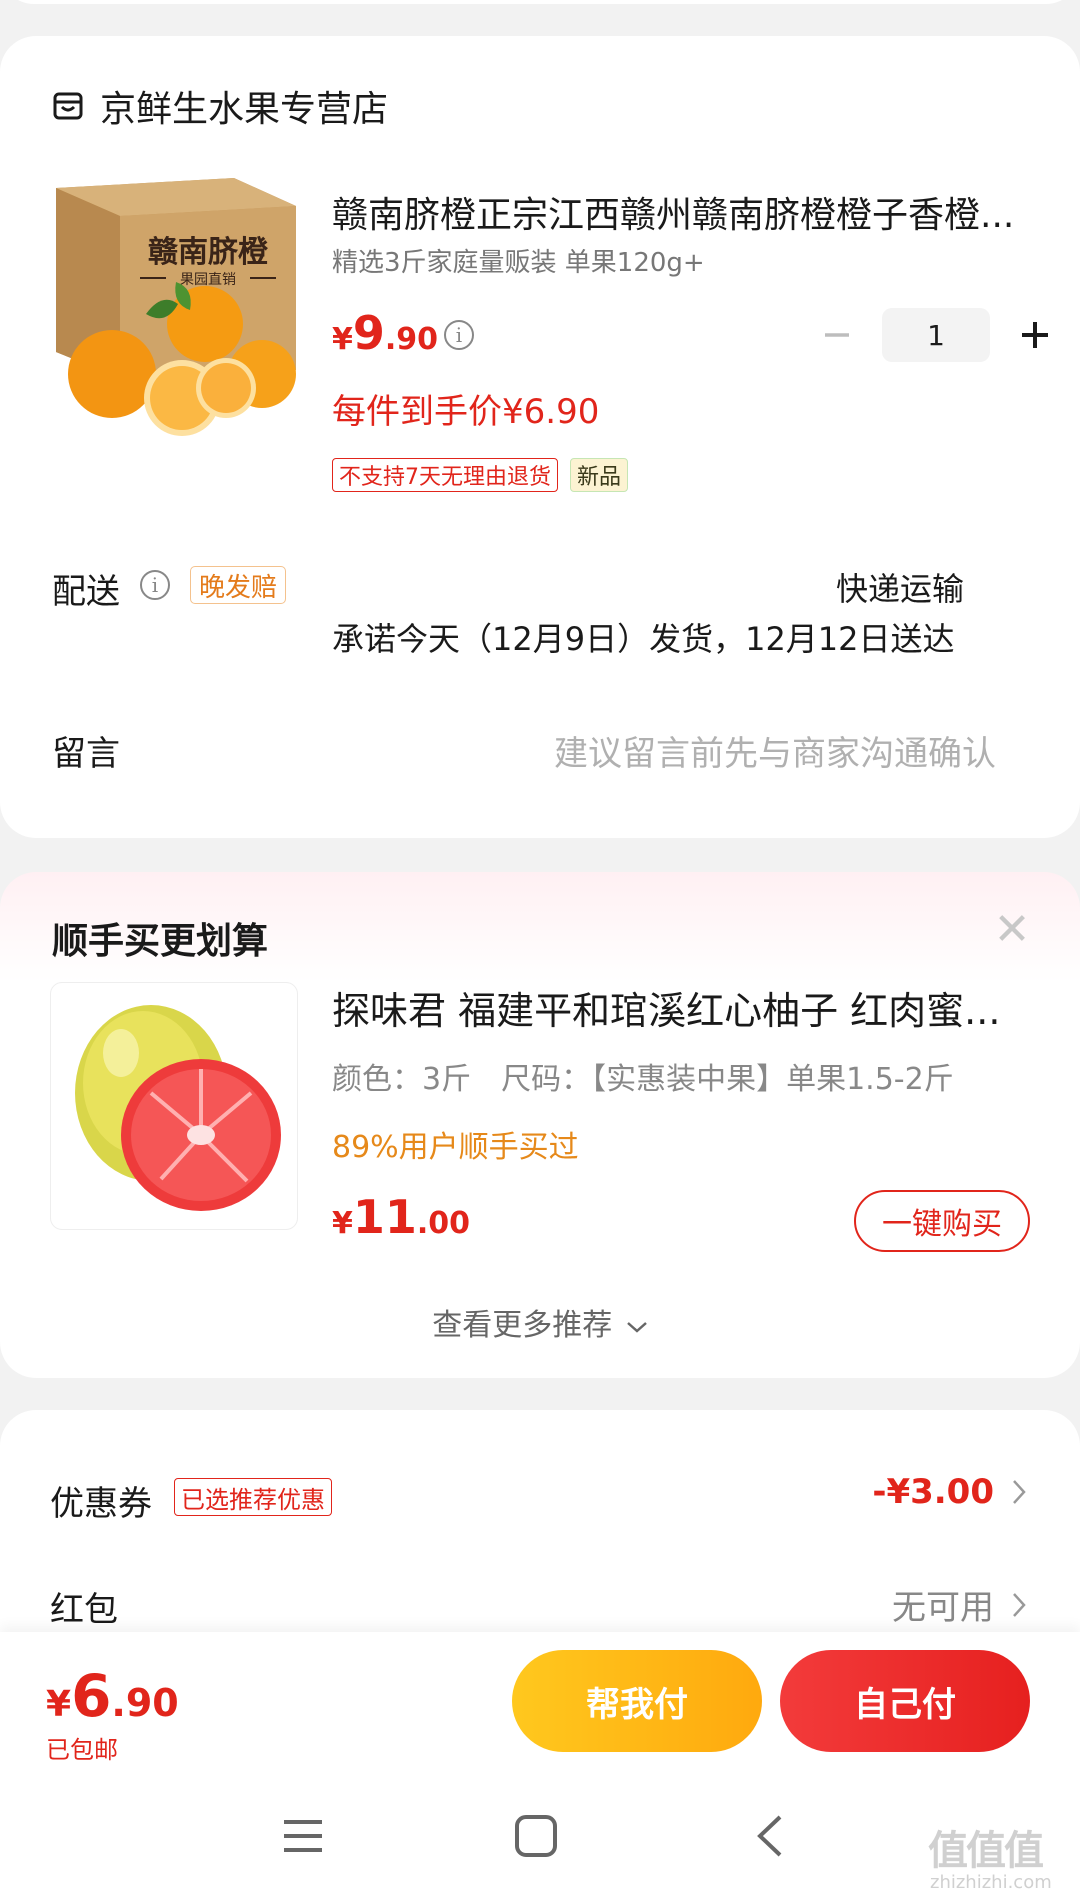 This screenshot has width=1080, height=1901. What do you see at coordinates (208, 279) in the screenshot?
I see `box-sub-text: 果园直销` at bounding box center [208, 279].